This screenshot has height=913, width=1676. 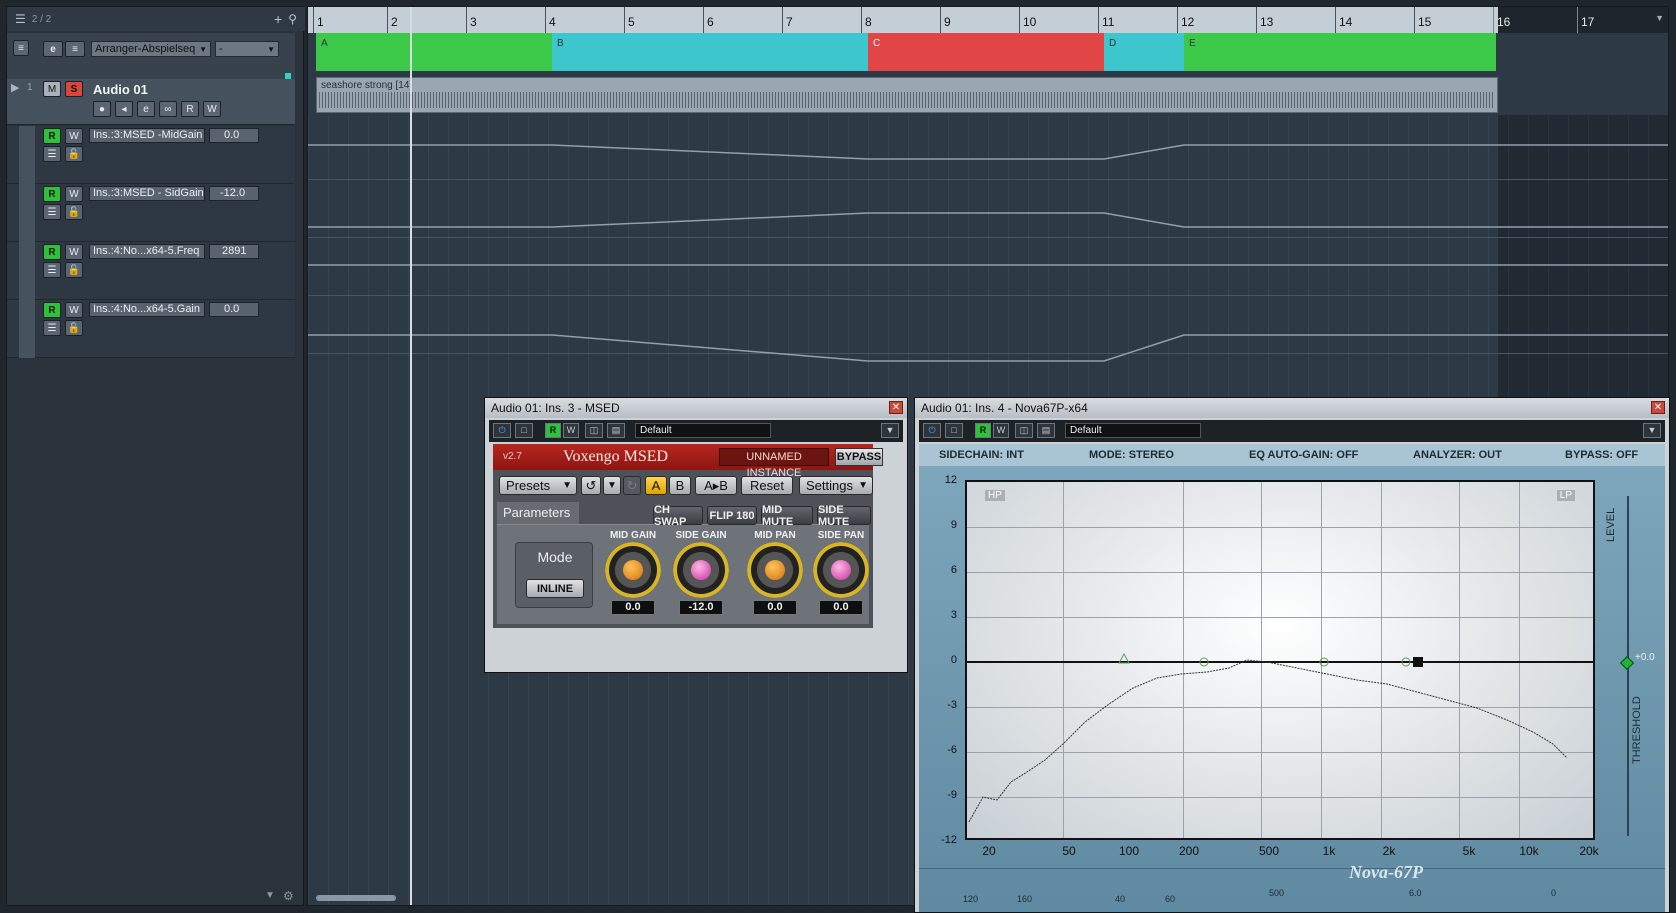 I want to click on arranger-edit-button: e, so click(x=53, y=49).